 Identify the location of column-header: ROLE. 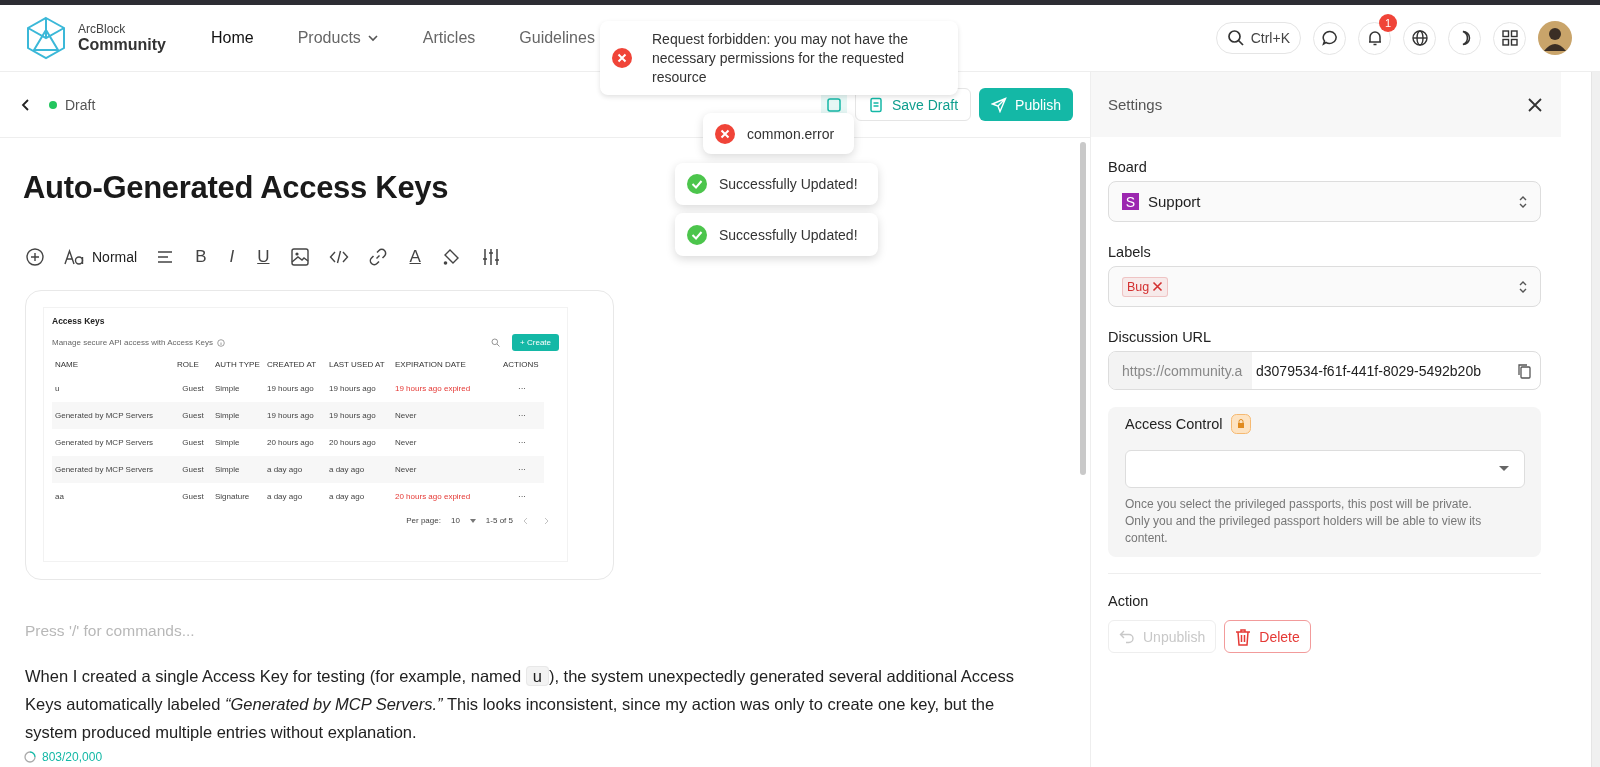
(188, 365).